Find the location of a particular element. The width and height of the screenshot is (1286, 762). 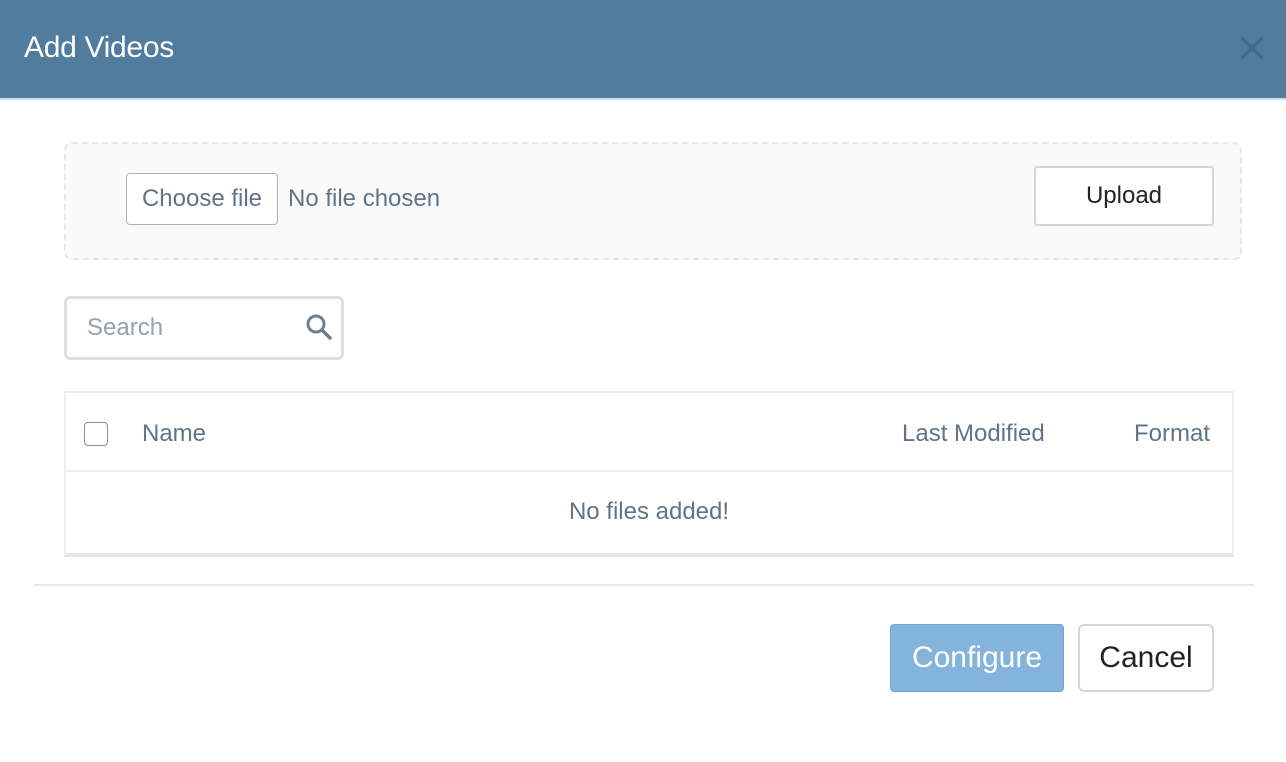

configure-button: Configure is located at coordinates (977, 658).